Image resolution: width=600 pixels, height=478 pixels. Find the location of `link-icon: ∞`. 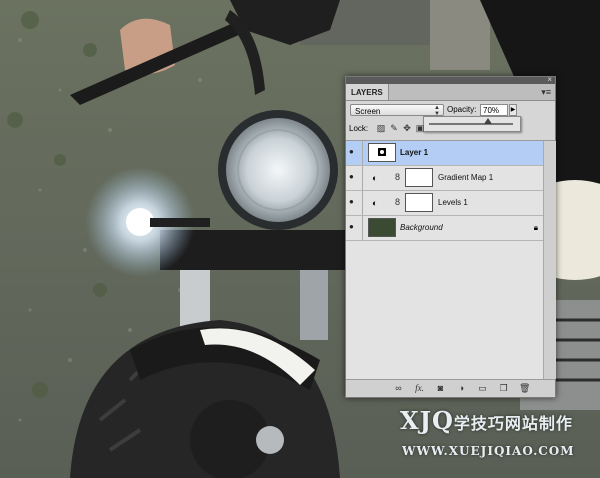

link-icon: ∞ is located at coordinates (398, 388).